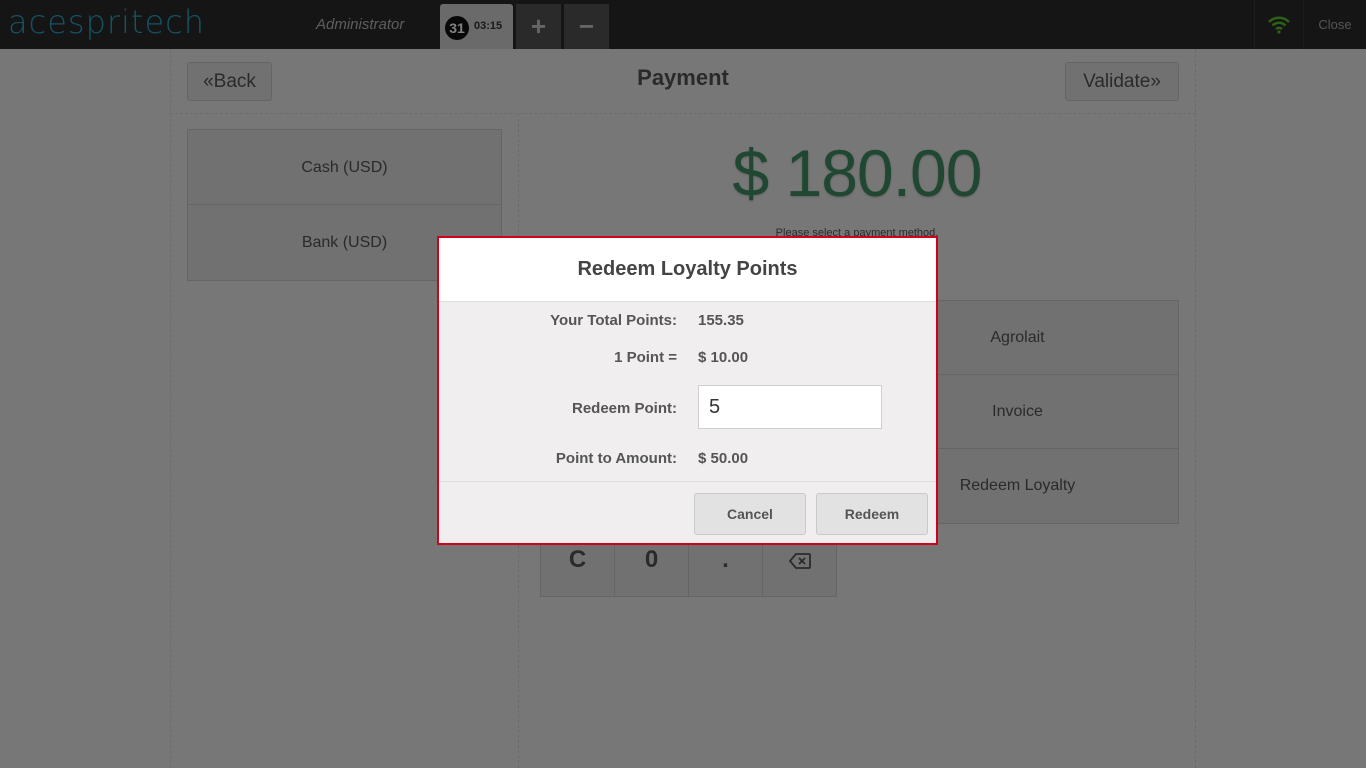 This screenshot has width=1366, height=768. Describe the element at coordinates (872, 514) in the screenshot. I see `redeem-button: Redeem` at that location.